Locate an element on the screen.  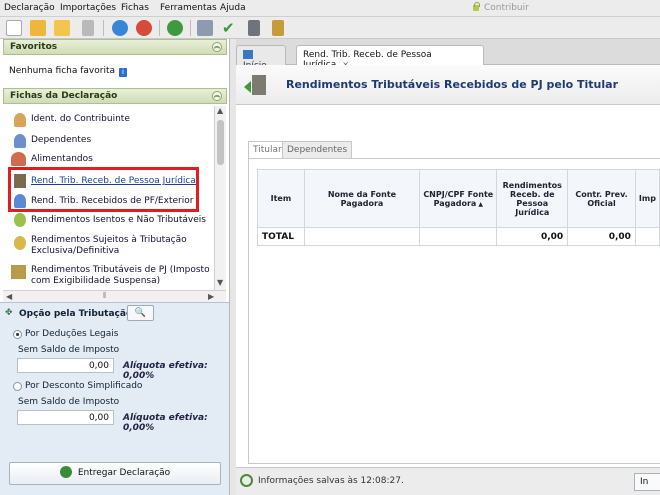
check-icon: ✔ is located at coordinates (230, 28).